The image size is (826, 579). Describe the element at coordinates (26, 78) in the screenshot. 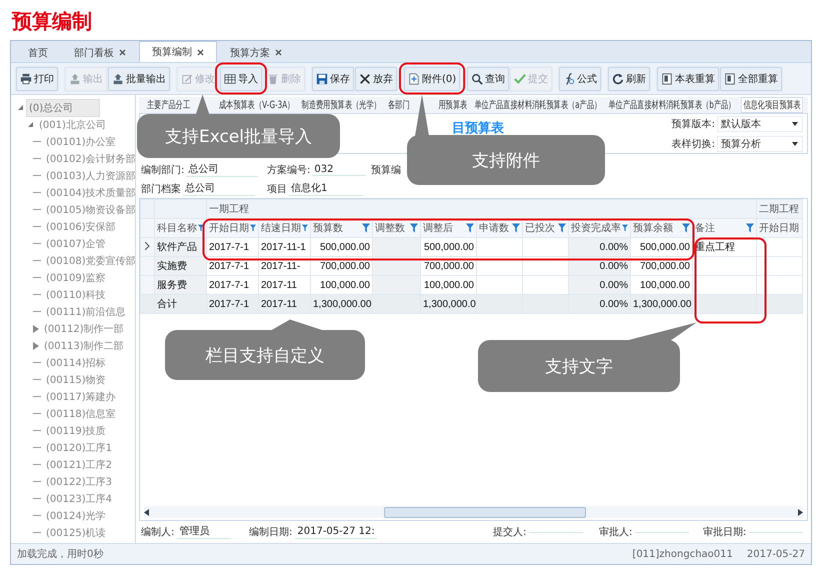

I see `printer-icon` at that location.